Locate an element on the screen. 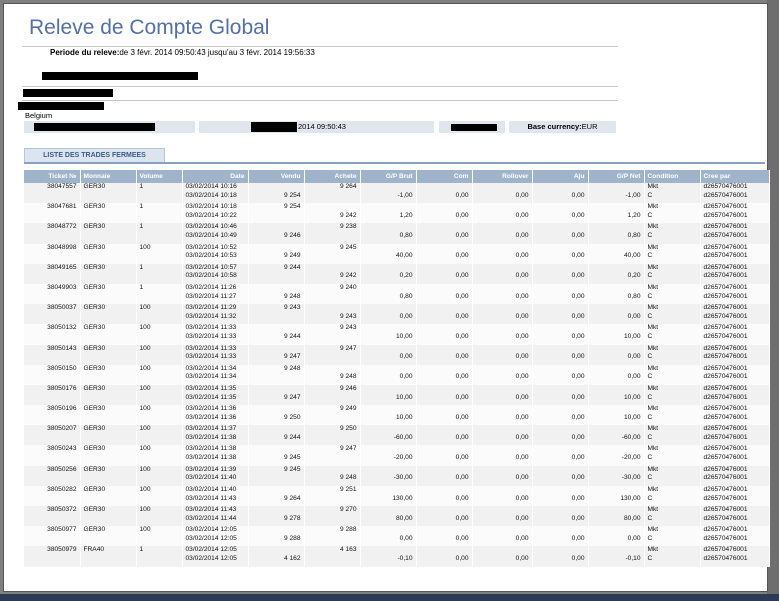 Image resolution: width=779 pixels, height=601 pixels. cell-vendu: 9 244 is located at coordinates (276, 435).